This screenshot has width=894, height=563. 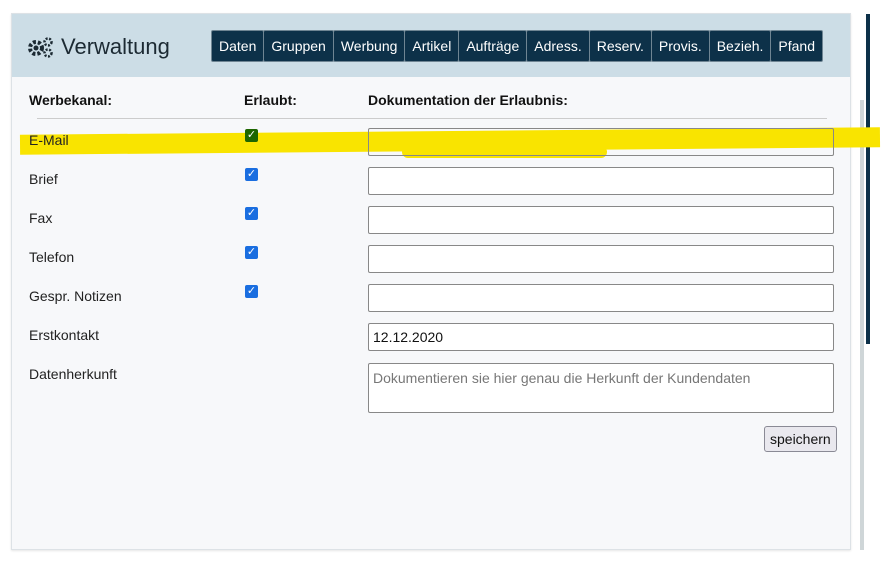 What do you see at coordinates (41, 218) in the screenshot?
I see `row-label-fax: Fax` at bounding box center [41, 218].